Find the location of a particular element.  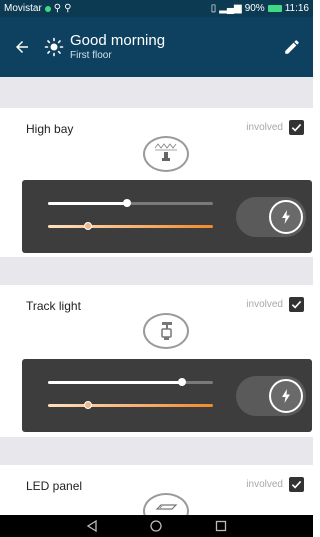

light-row-led-panel: LED panel involved is located at coordinates (156, 490).